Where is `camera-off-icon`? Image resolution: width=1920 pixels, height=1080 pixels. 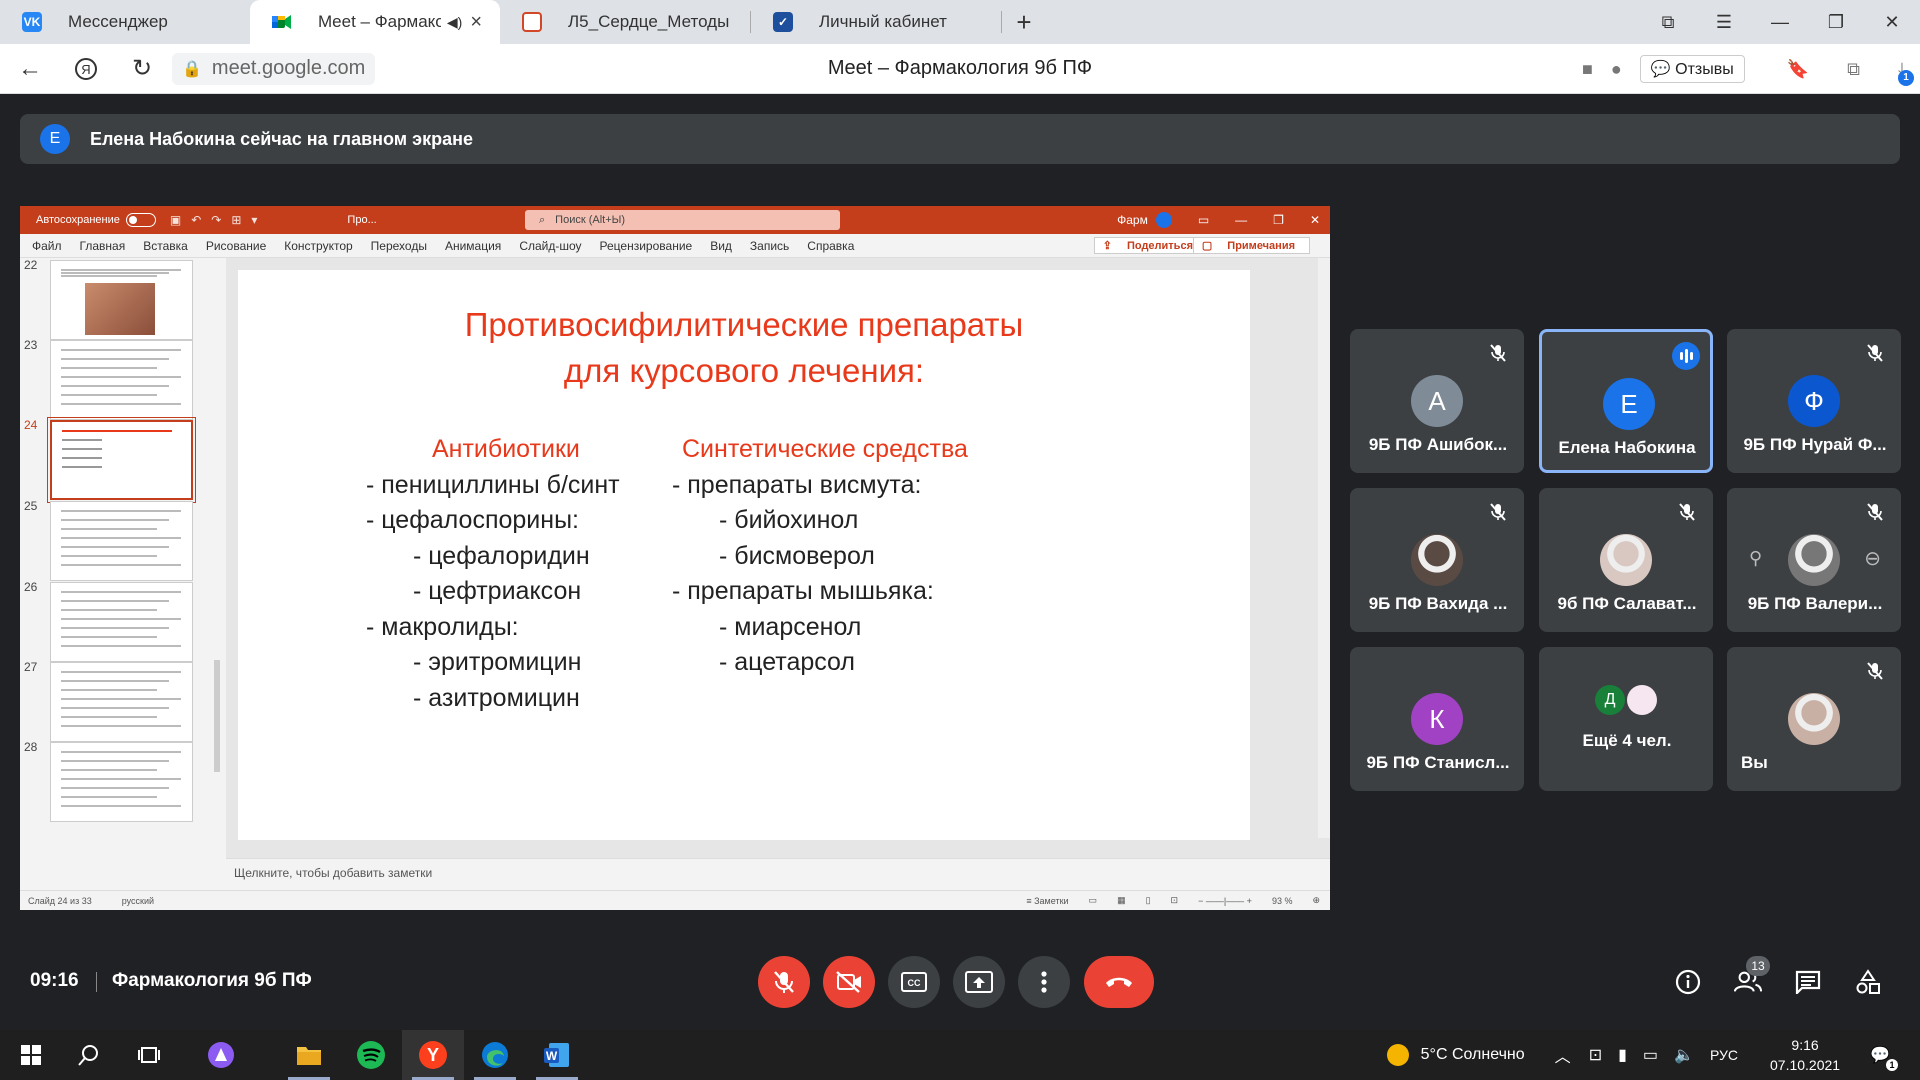 camera-off-icon is located at coordinates (848, 982).